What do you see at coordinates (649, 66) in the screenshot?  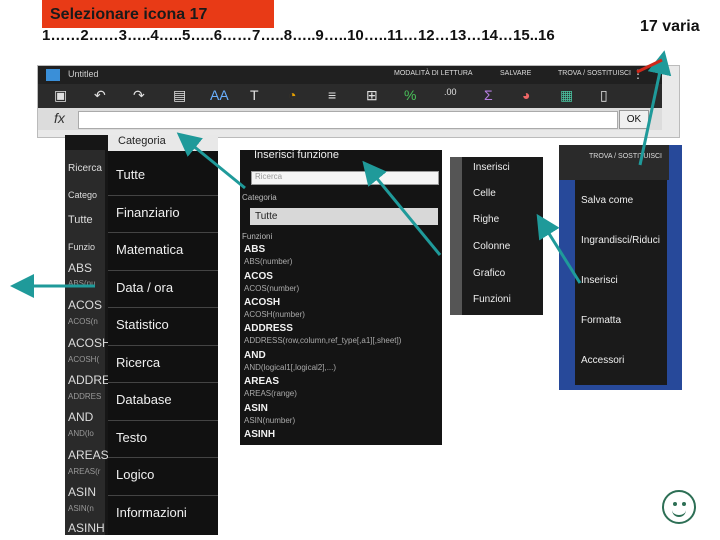 I see `red-pointer` at bounding box center [649, 66].